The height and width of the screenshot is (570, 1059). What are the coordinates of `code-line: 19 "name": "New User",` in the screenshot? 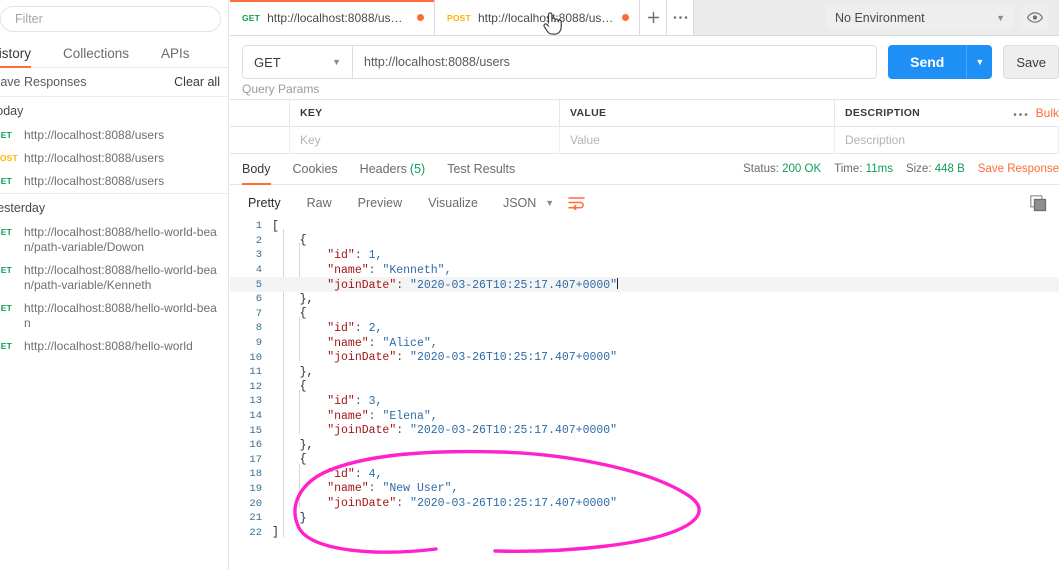 It's located at (644, 489).